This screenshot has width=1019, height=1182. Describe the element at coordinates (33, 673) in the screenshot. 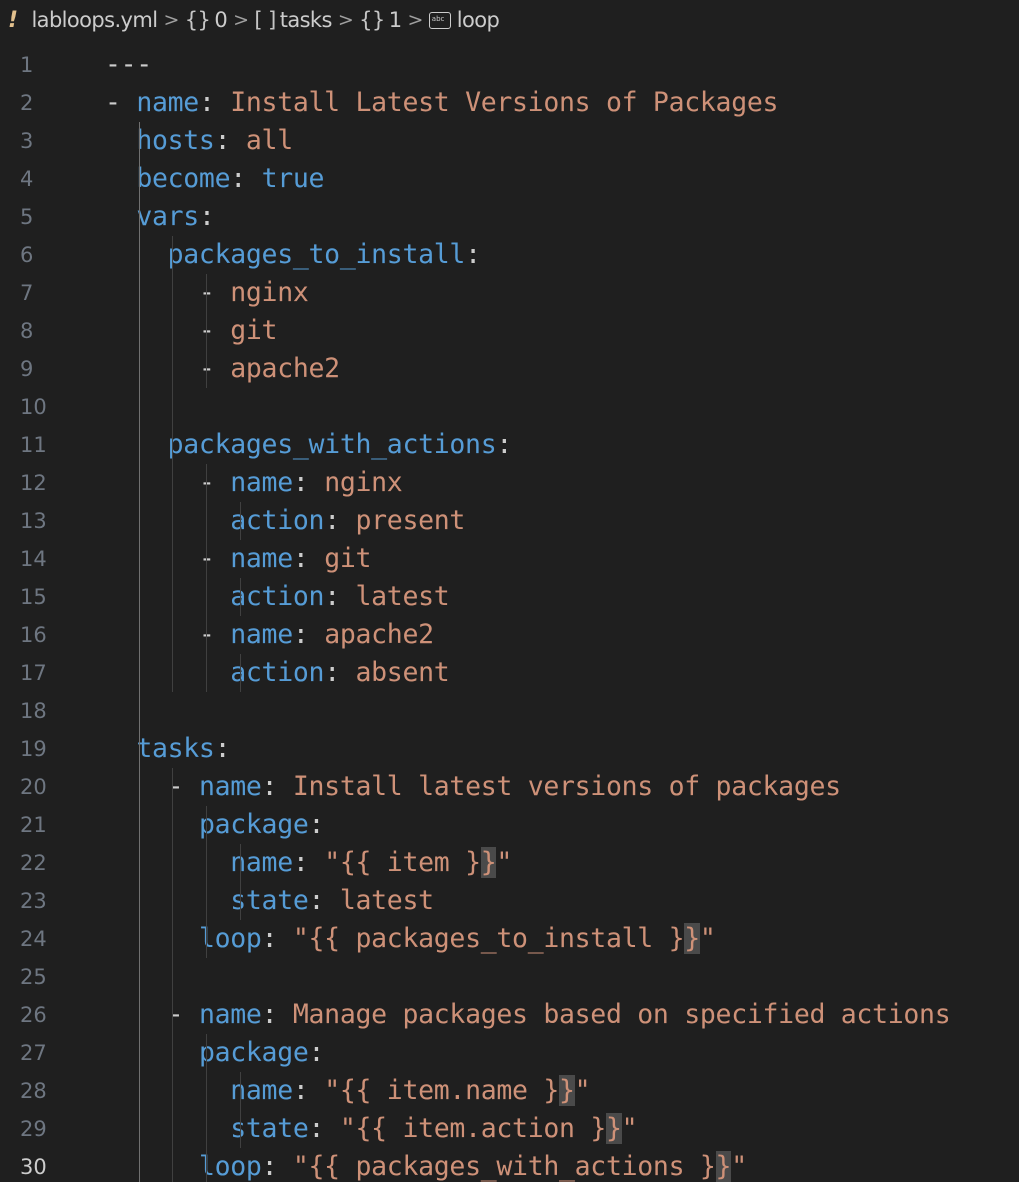

I see `line-number: 17` at that location.